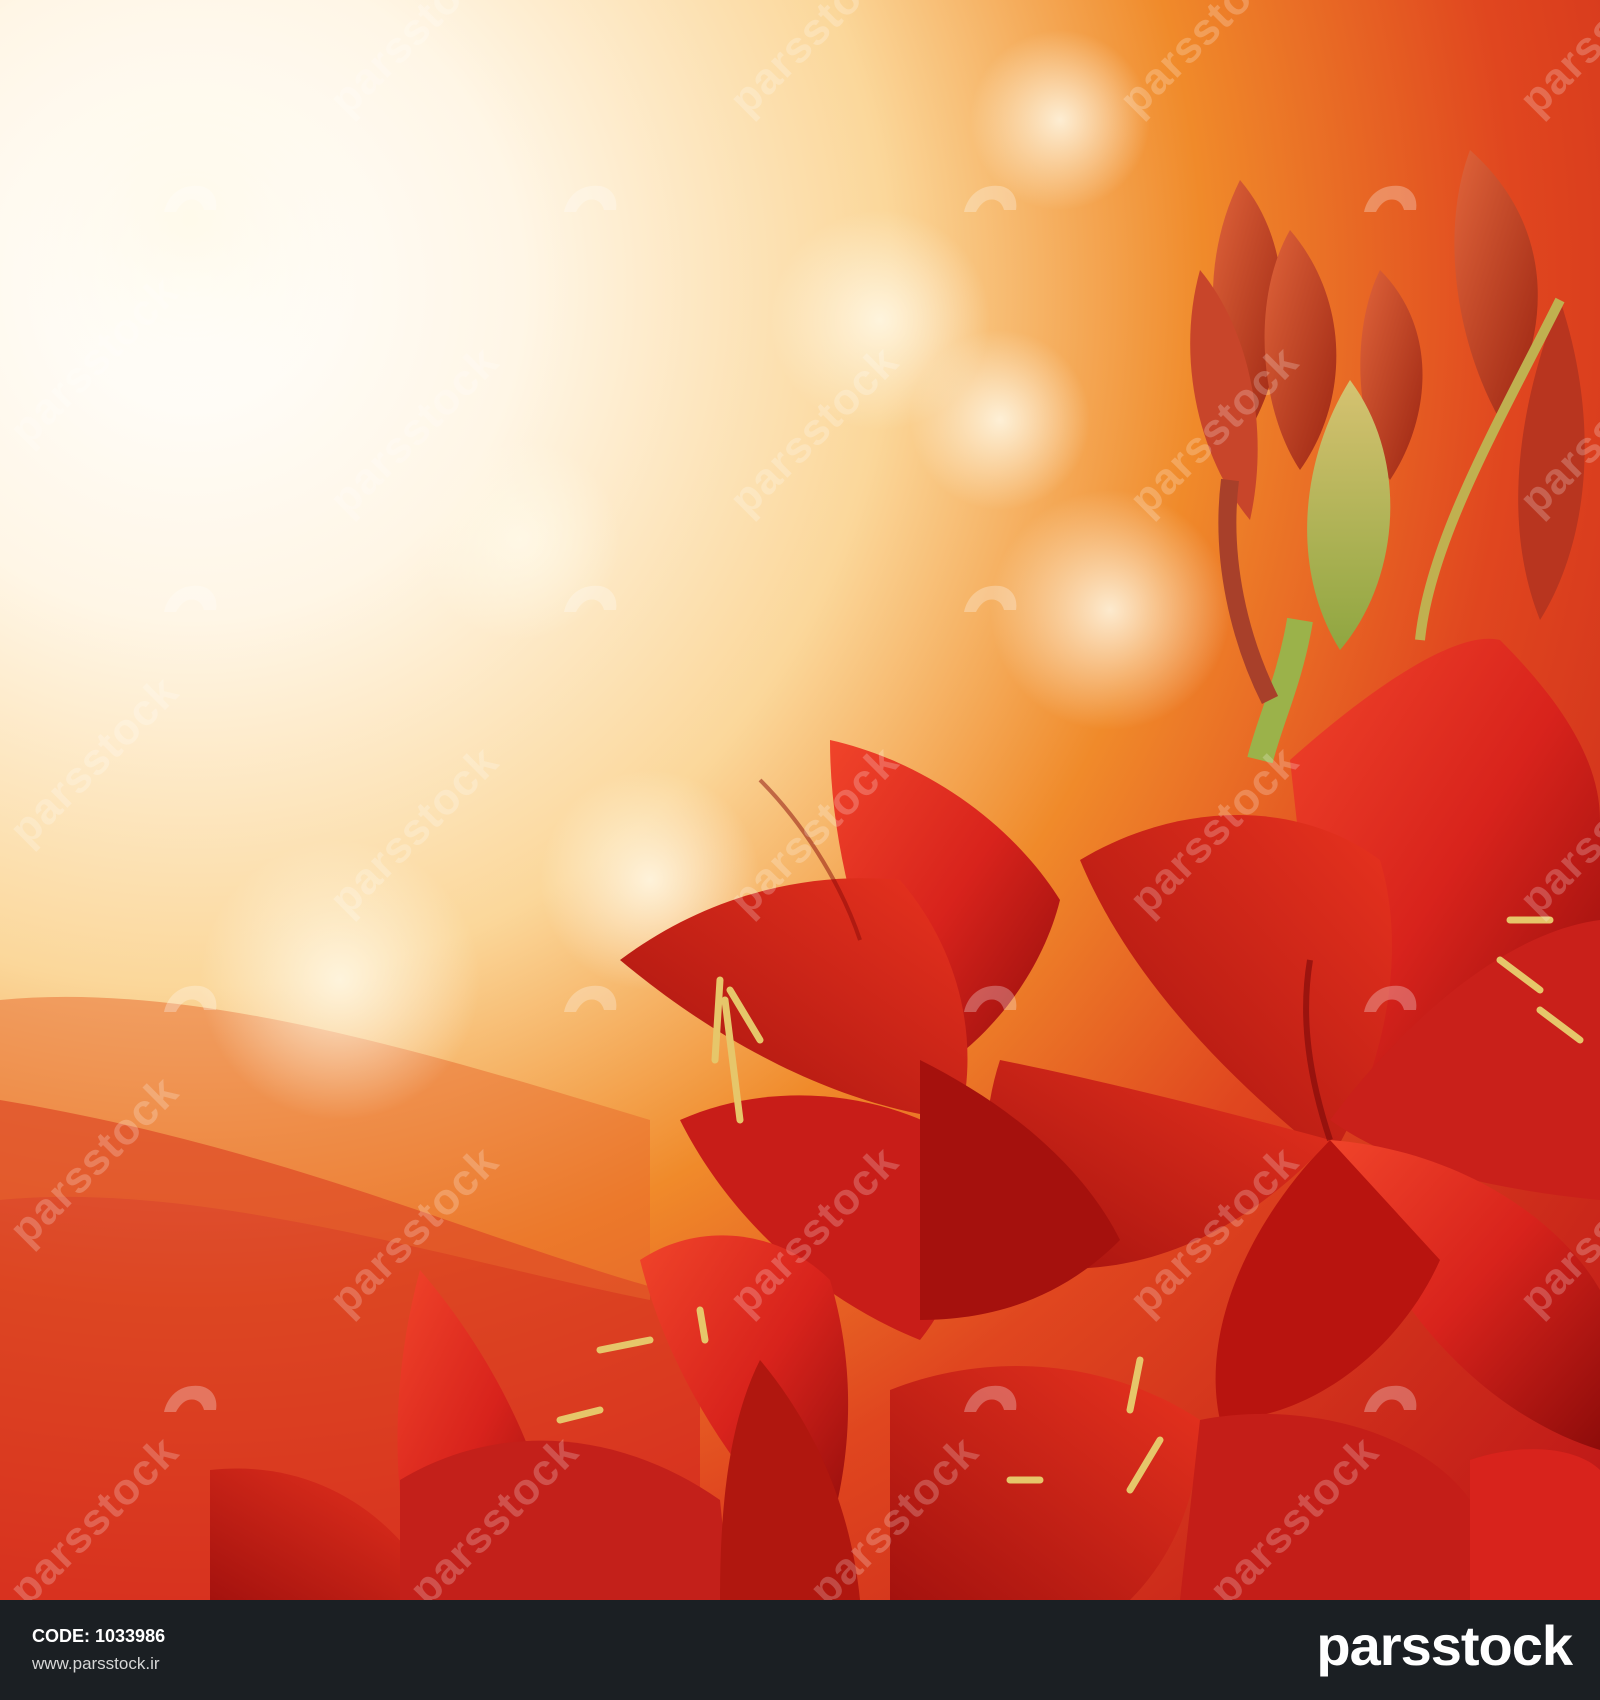 The height and width of the screenshot is (1700, 1600). What do you see at coordinates (800, 1650) in the screenshot?
I see `footer-bar: CODE: 1033986 www.parsstock.ir parsstock` at bounding box center [800, 1650].